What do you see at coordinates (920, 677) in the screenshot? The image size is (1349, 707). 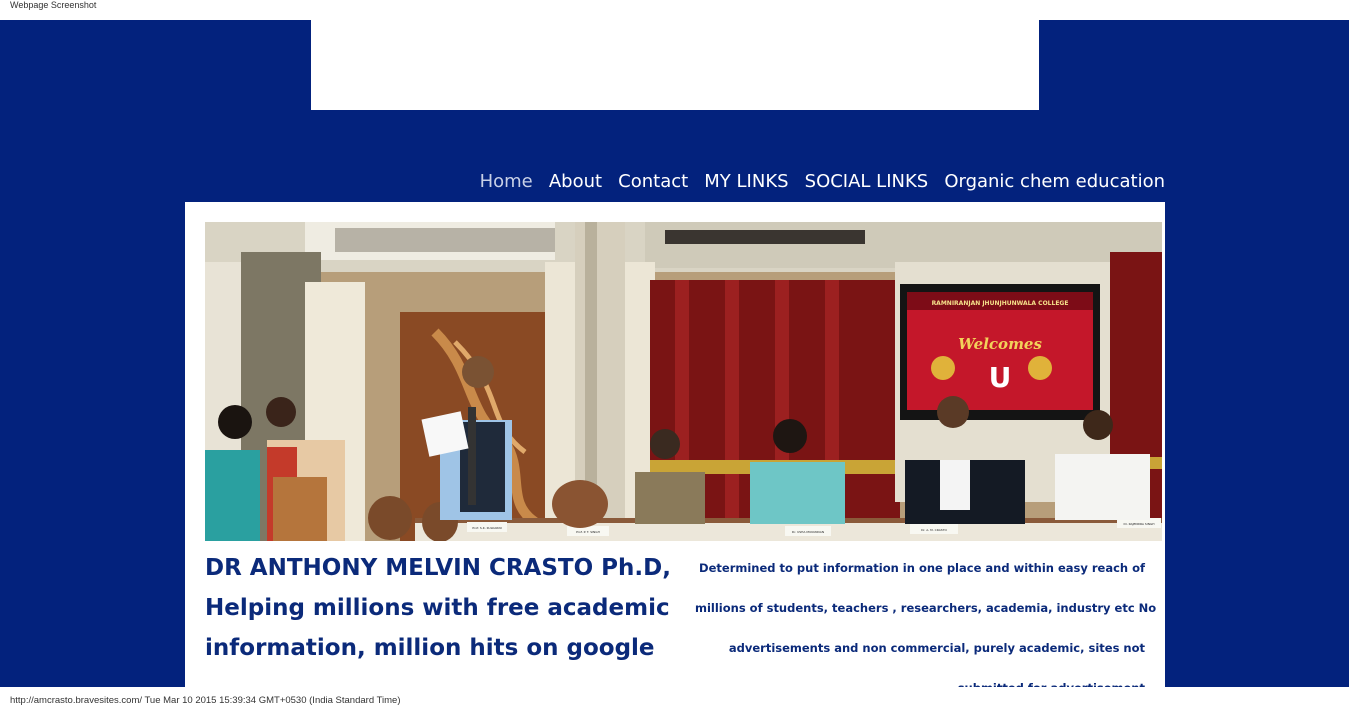 I see `blurb-line-4: submitted for advertisement` at bounding box center [920, 677].